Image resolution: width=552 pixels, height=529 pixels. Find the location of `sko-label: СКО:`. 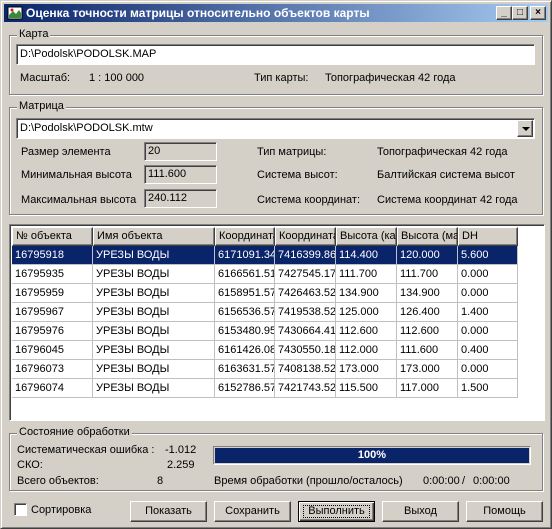

sko-label: СКО: is located at coordinates (30, 465).